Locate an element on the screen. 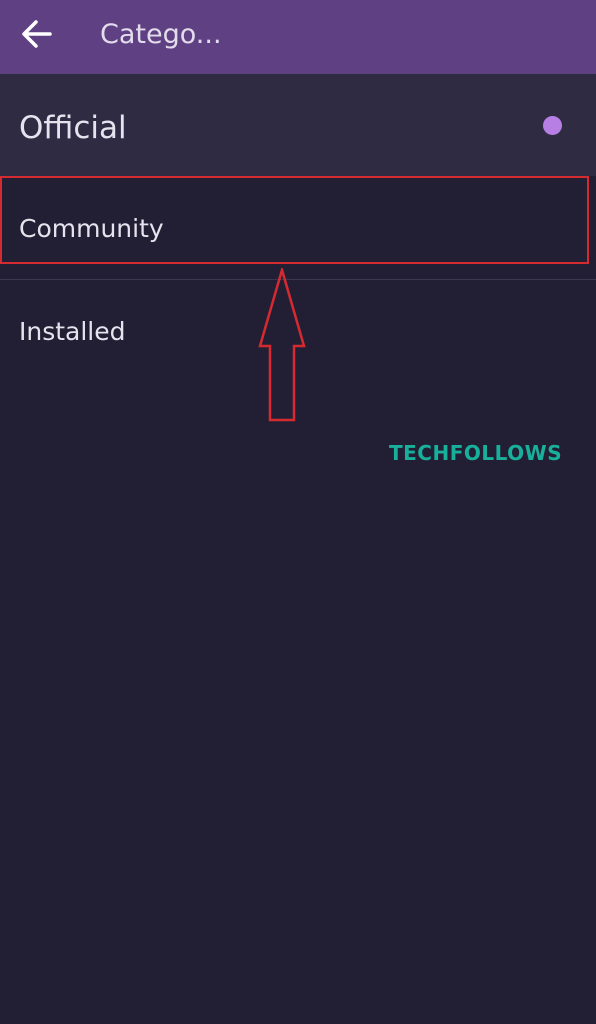 This screenshot has height=1024, width=596. category-item-installed: Installed is located at coordinates (298, 329).